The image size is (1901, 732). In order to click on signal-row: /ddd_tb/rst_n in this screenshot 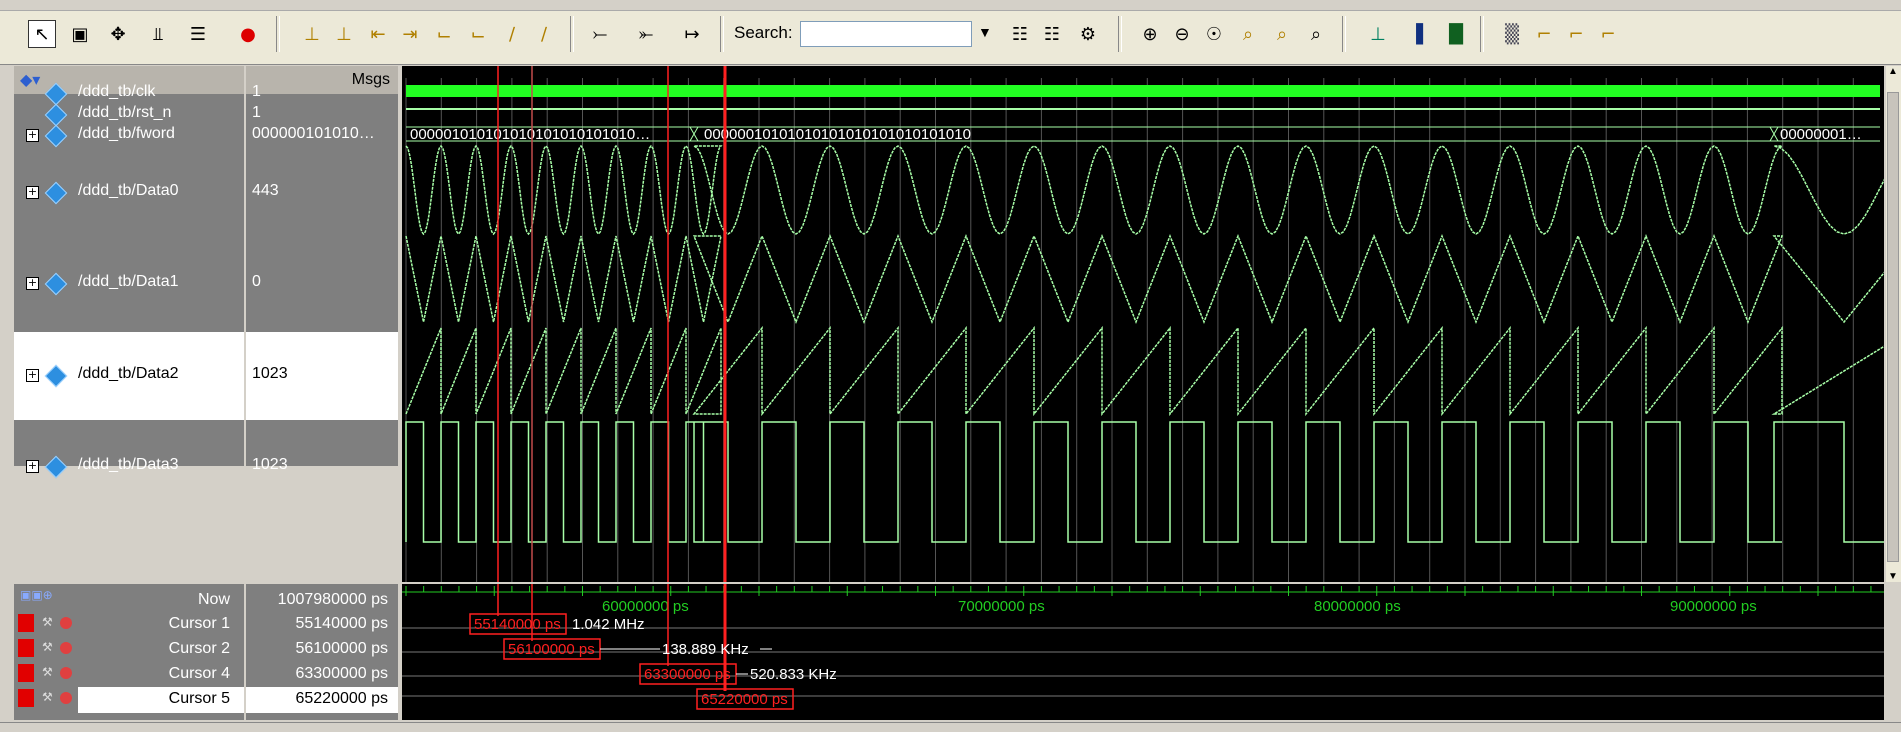, I will do `click(129, 115)`.